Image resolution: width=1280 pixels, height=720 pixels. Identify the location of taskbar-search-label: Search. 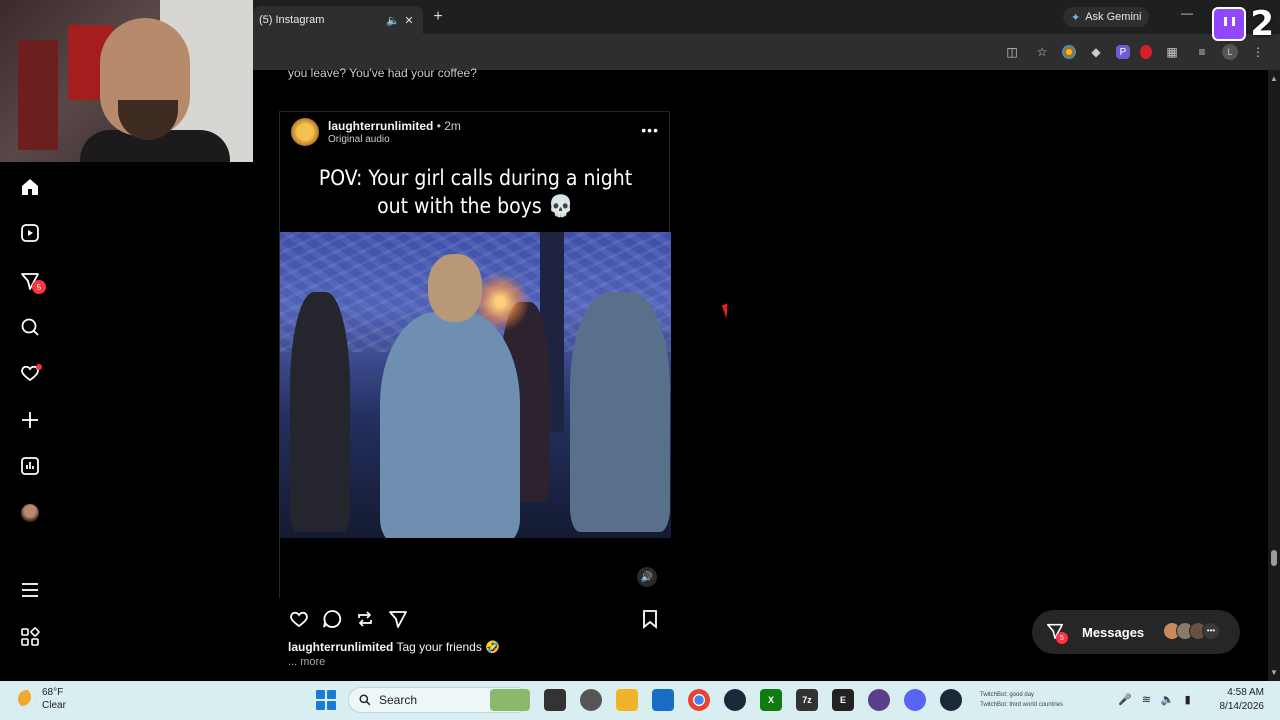
(398, 700).